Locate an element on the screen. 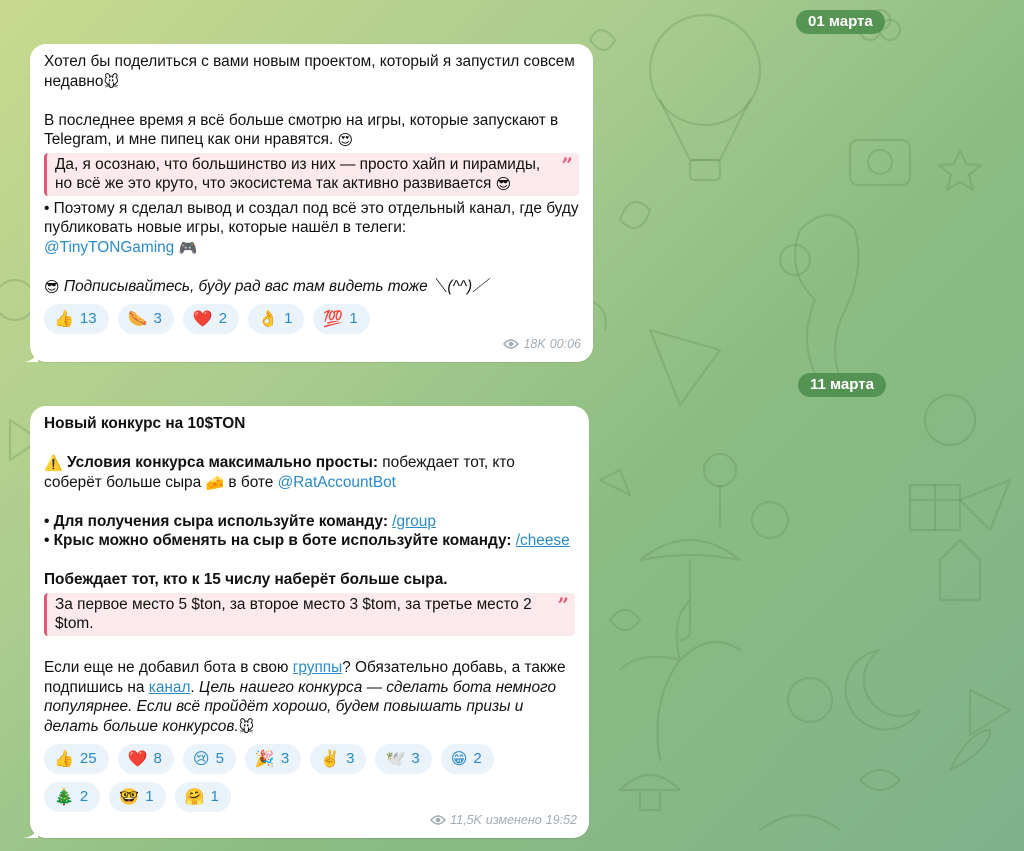 The width and height of the screenshot is (1024, 851). hundred-icon: 💯 is located at coordinates (333, 319).